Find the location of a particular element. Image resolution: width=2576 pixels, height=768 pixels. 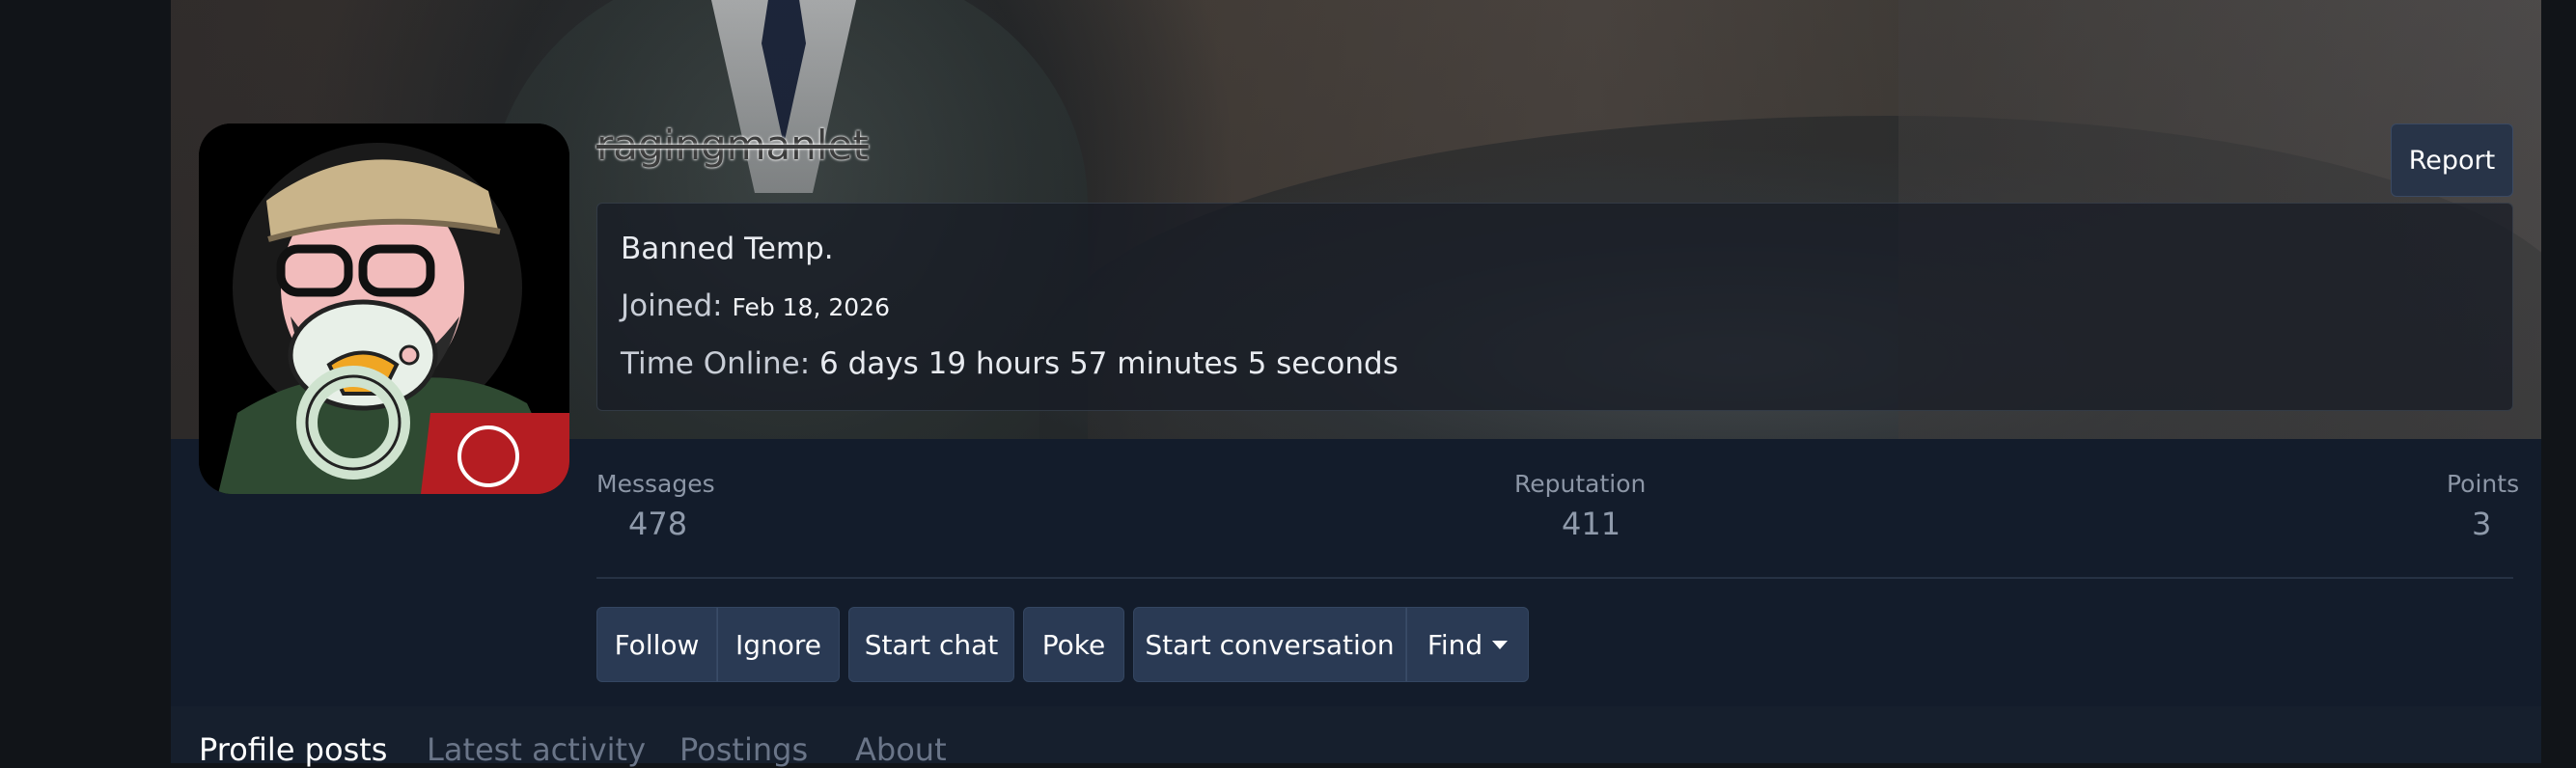

time-online-label: Time Online: is located at coordinates (716, 363).